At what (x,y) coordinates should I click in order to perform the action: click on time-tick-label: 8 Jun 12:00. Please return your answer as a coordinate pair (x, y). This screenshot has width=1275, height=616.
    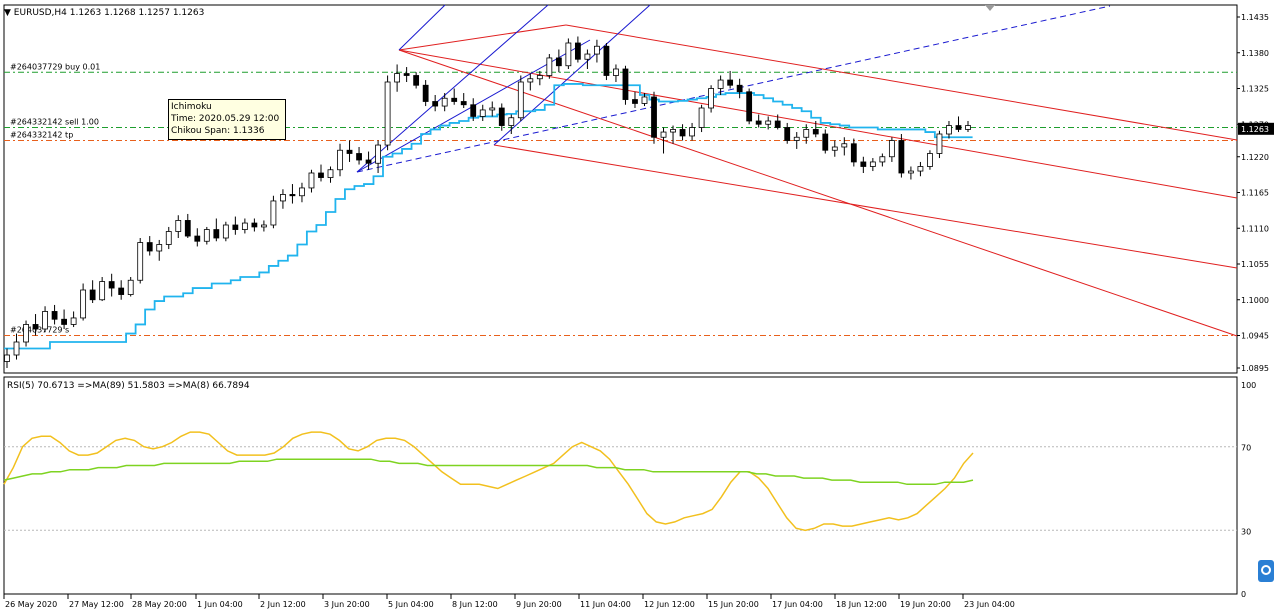
    Looking at the image, I should click on (475, 604).